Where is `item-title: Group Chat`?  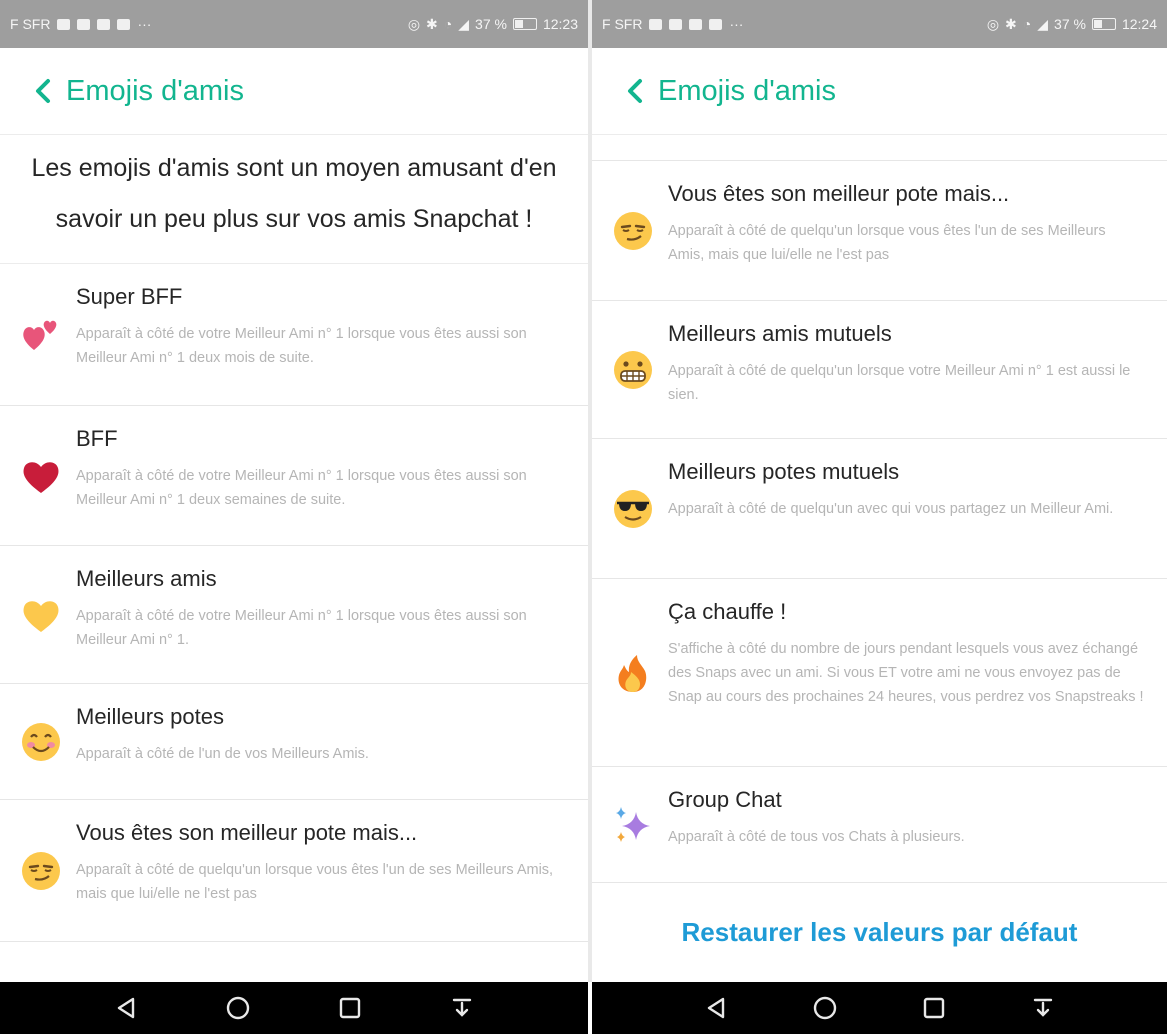
item-title: Group Chat is located at coordinates (725, 799).